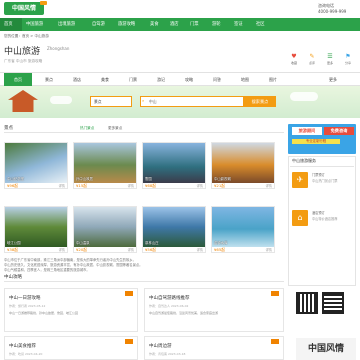 Image resolution: width=360 pixels, height=360 pixels. Describe the element at coordinates (25, 298) in the screenshot. I see `article-title: 中山一日游攻略` at that location.